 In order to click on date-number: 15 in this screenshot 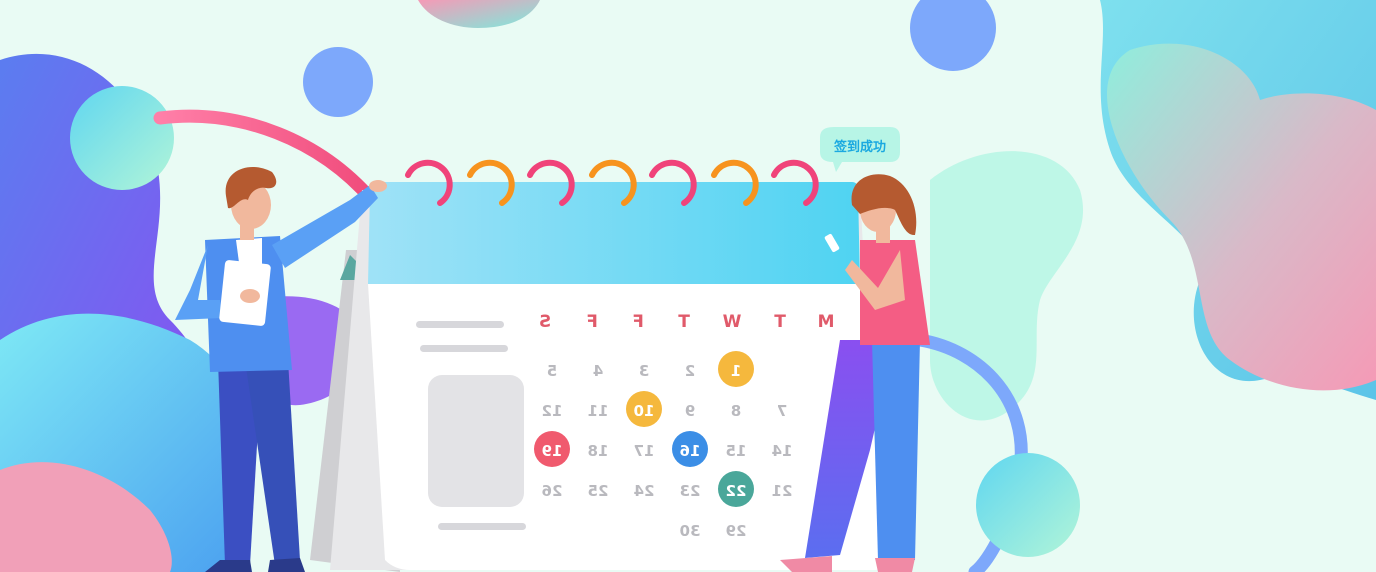, I will do `click(736, 451)`.